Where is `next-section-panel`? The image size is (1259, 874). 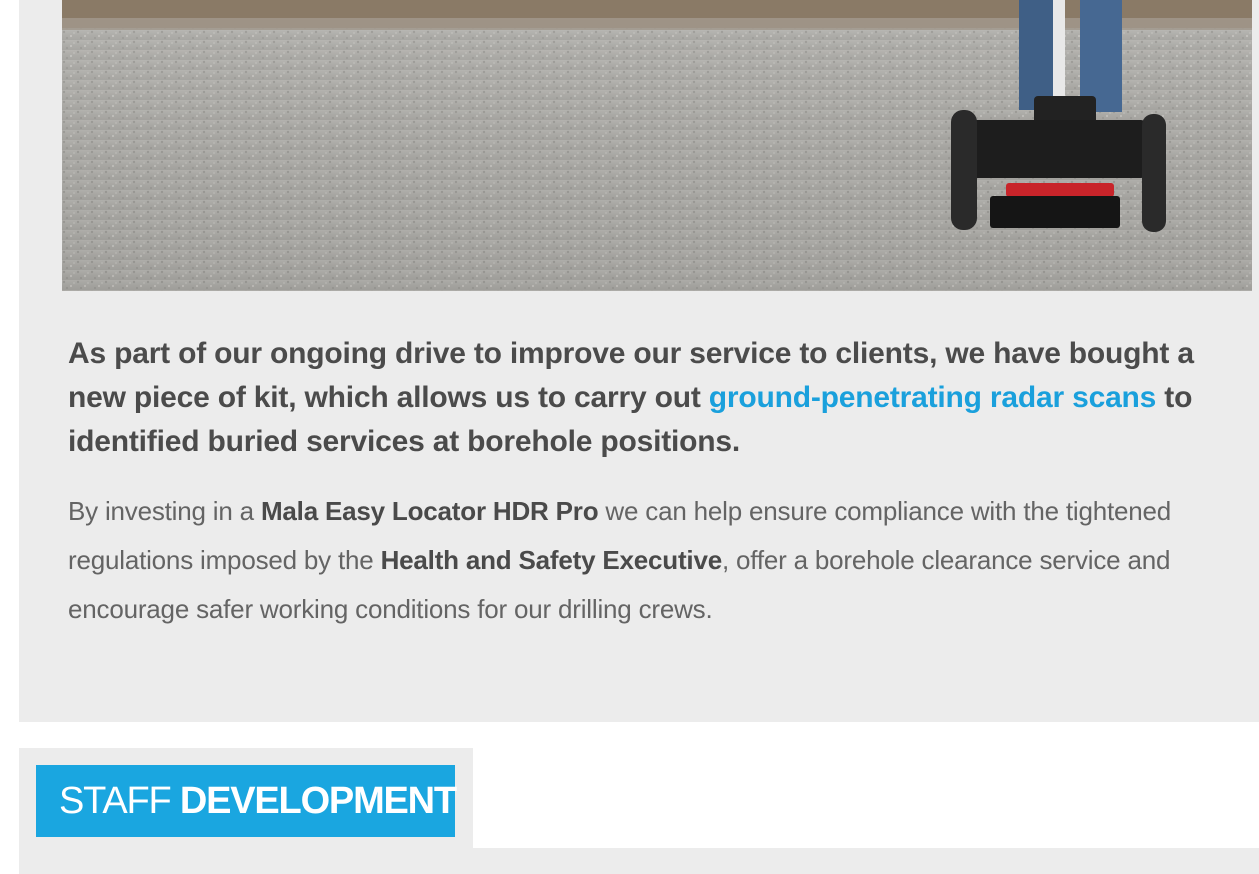
next-section-panel is located at coordinates (639, 861).